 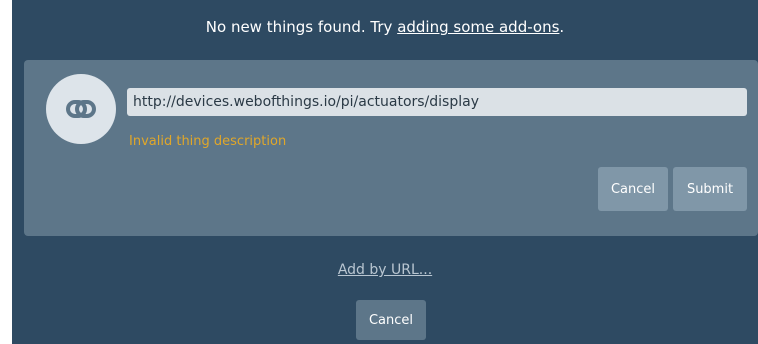 What do you see at coordinates (81, 109) in the screenshot?
I see `link-icon` at bounding box center [81, 109].